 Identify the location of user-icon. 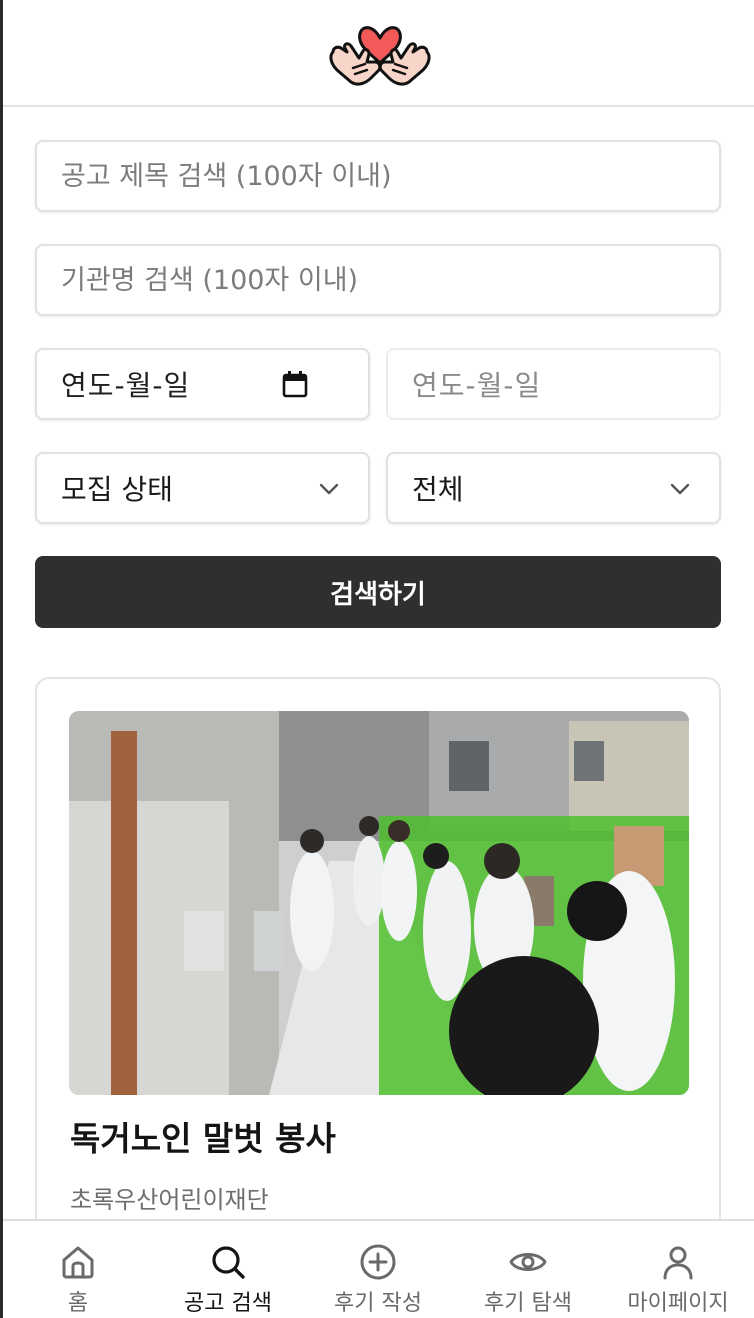
(678, 1263).